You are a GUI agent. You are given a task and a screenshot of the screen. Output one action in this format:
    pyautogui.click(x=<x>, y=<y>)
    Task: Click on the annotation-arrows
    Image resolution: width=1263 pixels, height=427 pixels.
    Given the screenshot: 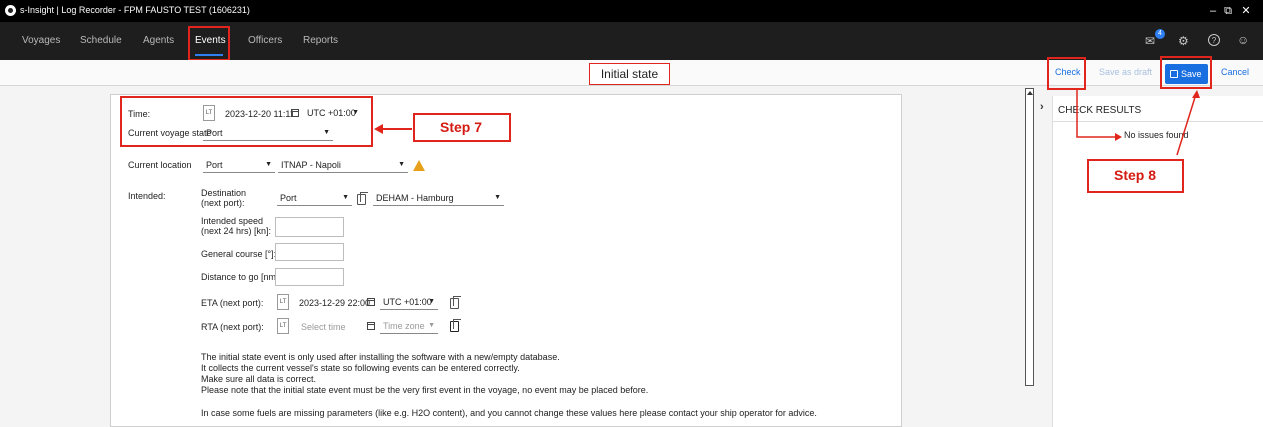 What is the action you would take?
    pyautogui.click(x=1138, y=123)
    